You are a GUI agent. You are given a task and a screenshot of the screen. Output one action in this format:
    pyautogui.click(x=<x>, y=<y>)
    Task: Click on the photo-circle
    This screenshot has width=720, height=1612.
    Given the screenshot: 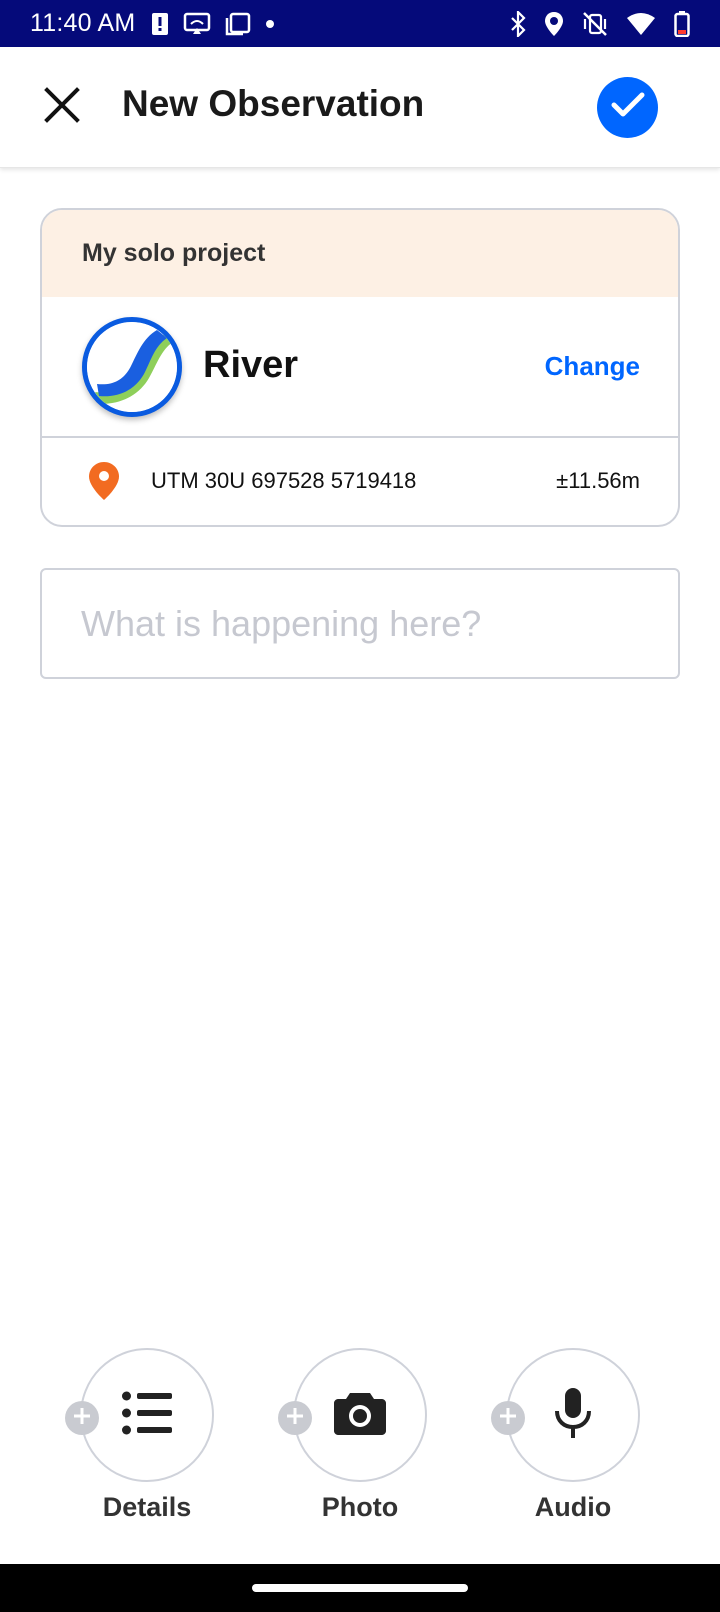 What is the action you would take?
    pyautogui.click(x=360, y=1415)
    